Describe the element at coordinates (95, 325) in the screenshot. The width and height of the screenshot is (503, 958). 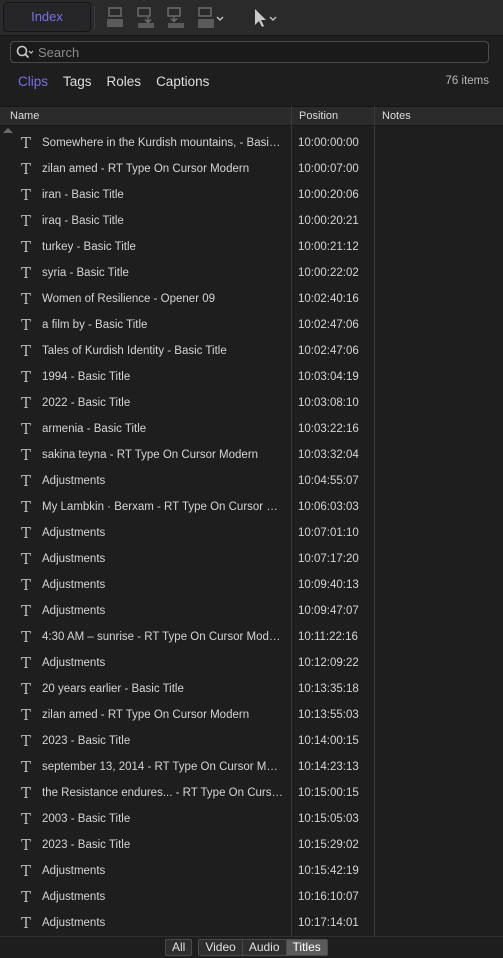
I see `clip-name: a film by - Basic Title` at that location.